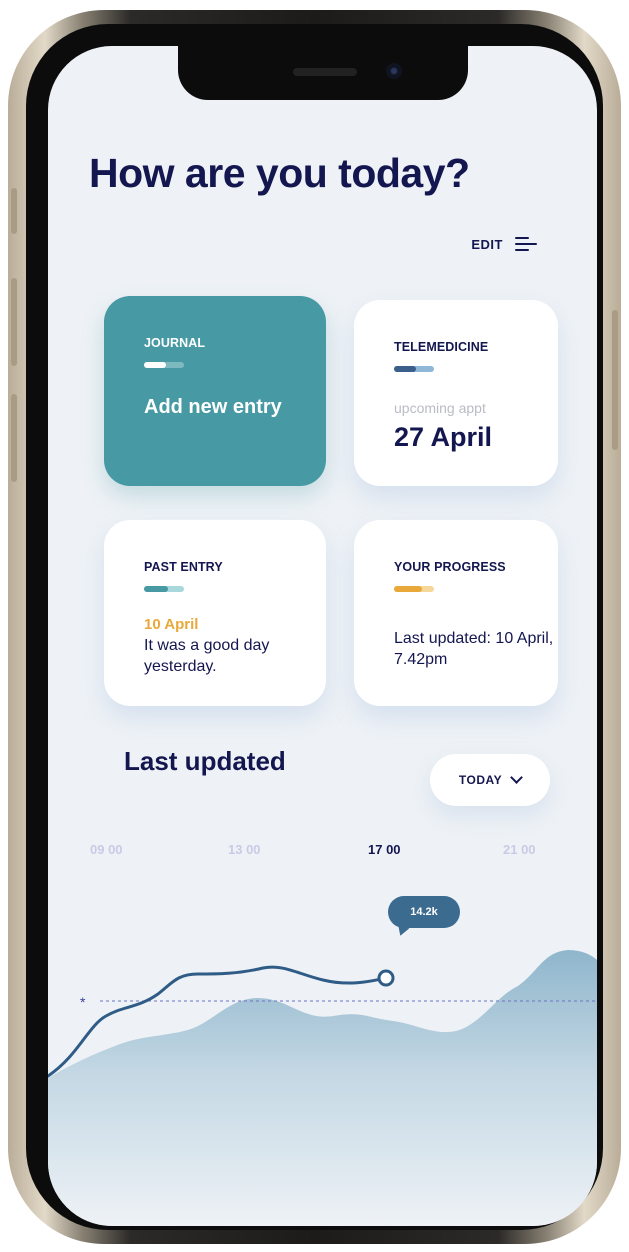 The height and width of the screenshot is (1252, 629). What do you see at coordinates (386, 978) in the screenshot?
I see `active-point` at bounding box center [386, 978].